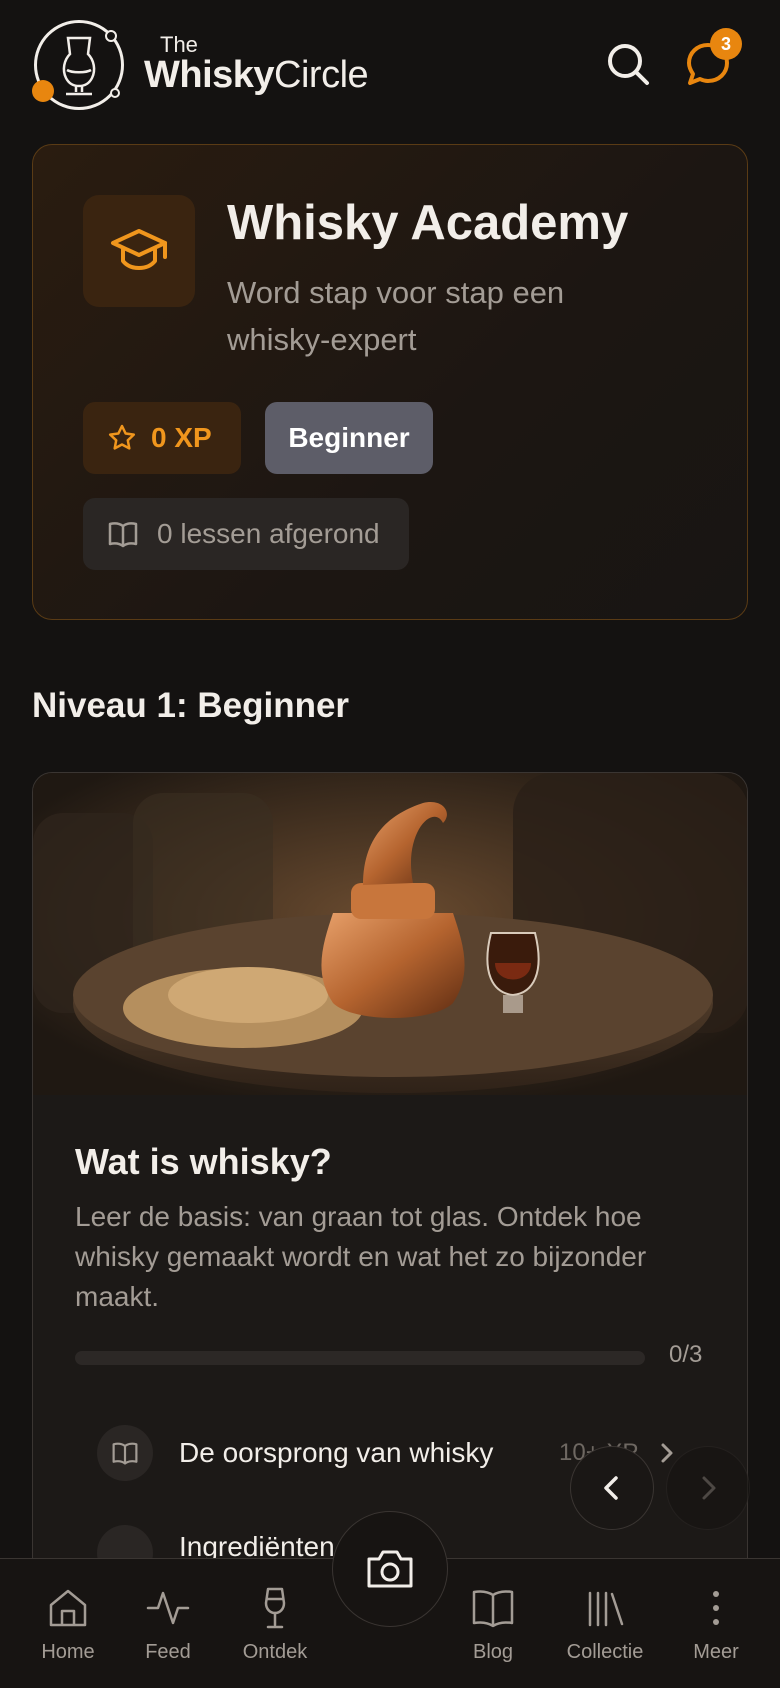  What do you see at coordinates (122, 437) in the screenshot?
I see `star-icon` at bounding box center [122, 437].